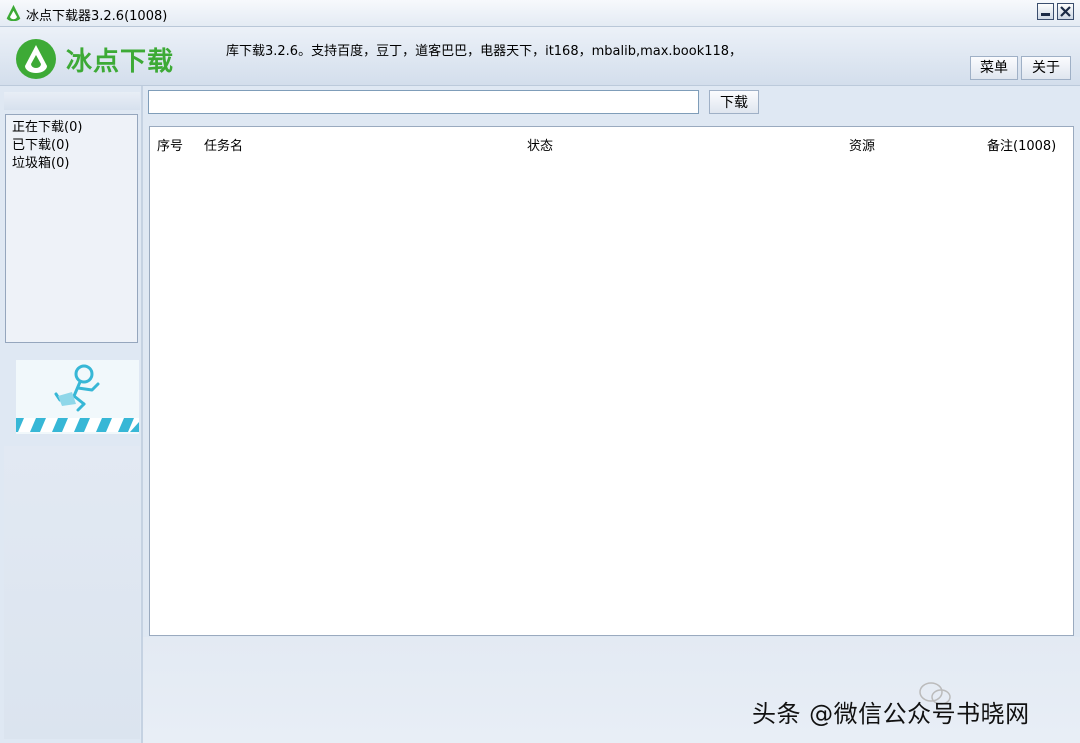 The width and height of the screenshot is (1080, 743). I want to click on column-header-index: 序号, so click(170, 144).